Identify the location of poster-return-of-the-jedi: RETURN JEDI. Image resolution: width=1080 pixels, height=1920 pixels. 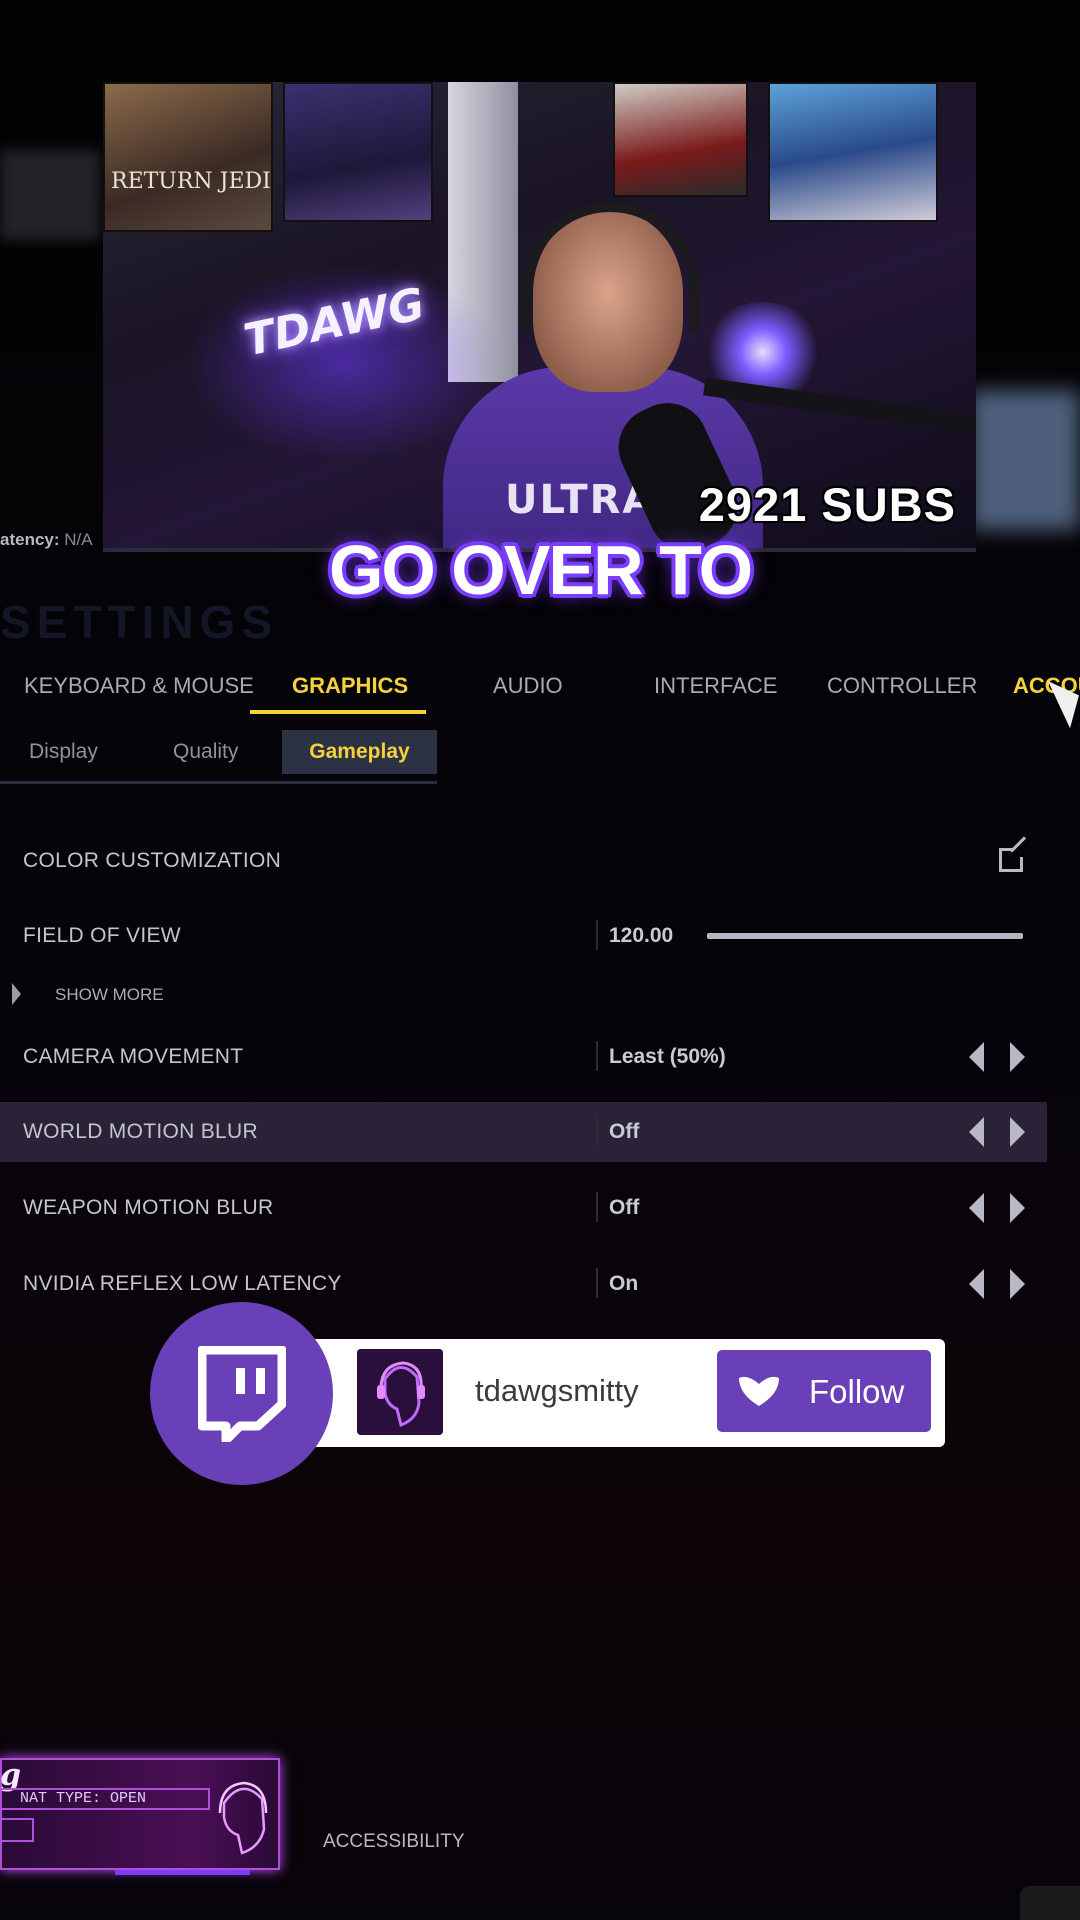
(188, 157).